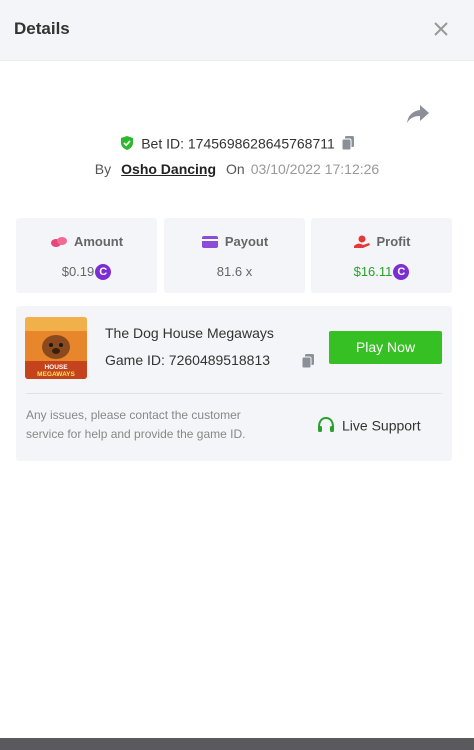 Image resolution: width=474 pixels, height=750 pixels. I want to click on headset-icon, so click(326, 425).